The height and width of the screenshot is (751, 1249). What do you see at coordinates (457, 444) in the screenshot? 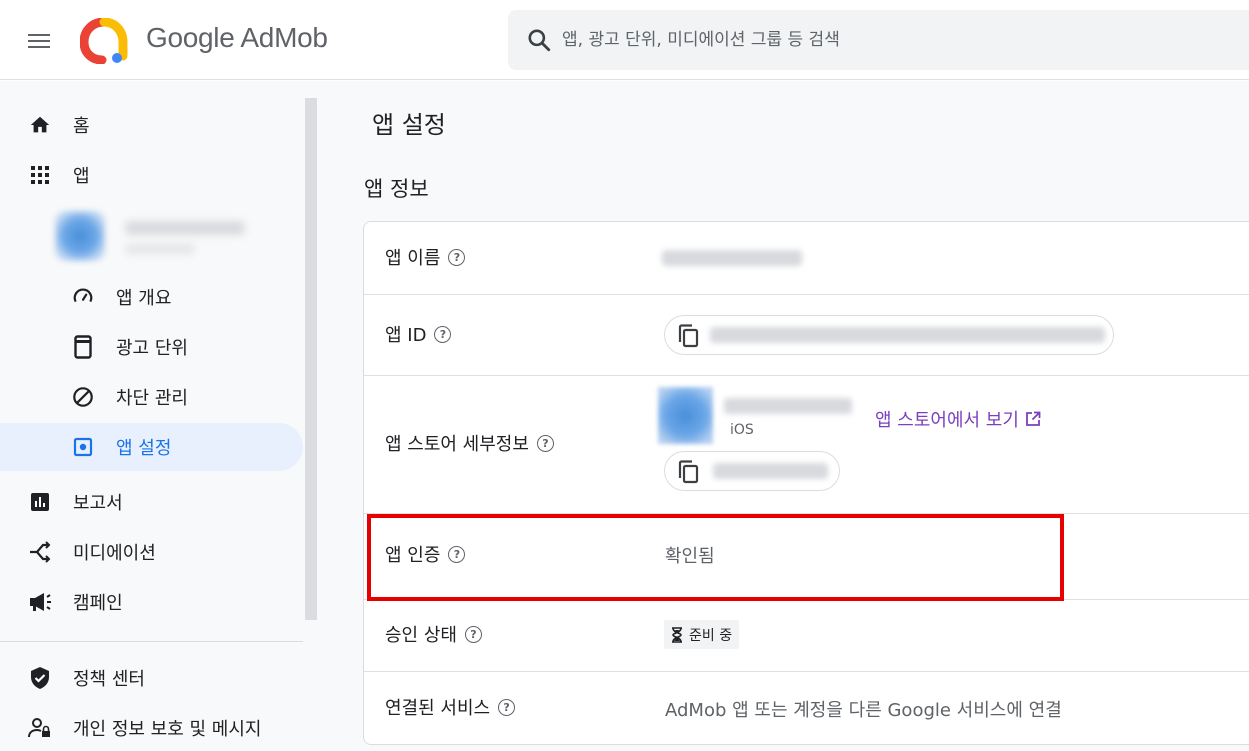
I see `label-text: 앱 스토어 세부정보` at bounding box center [457, 444].